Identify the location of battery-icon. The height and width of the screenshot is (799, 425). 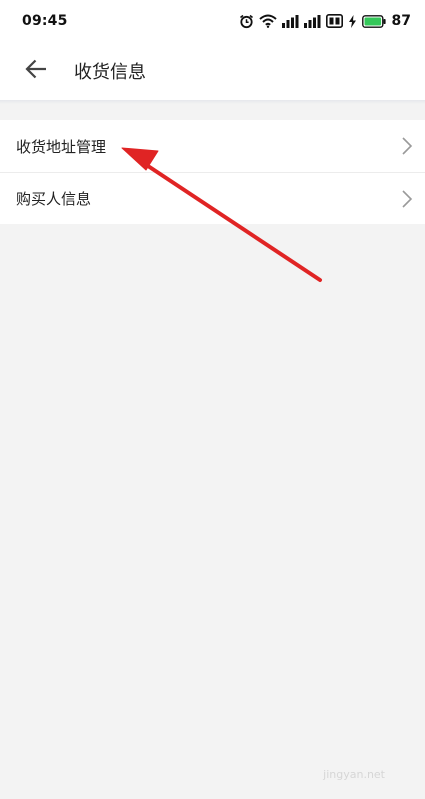
(373, 21).